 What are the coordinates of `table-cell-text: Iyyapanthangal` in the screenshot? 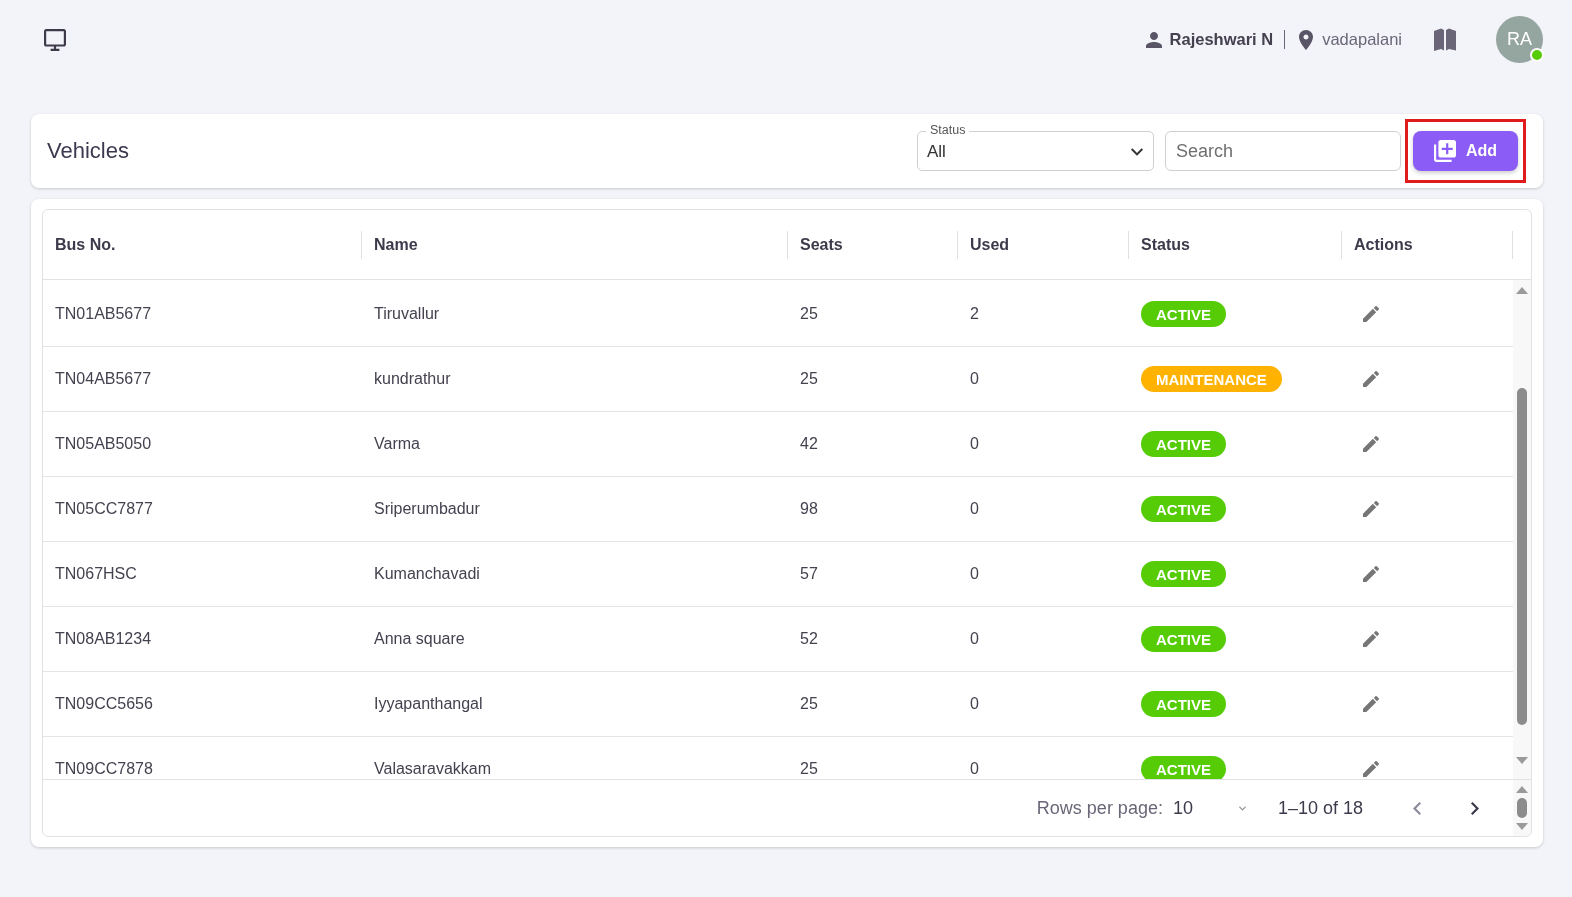 It's located at (428, 704).